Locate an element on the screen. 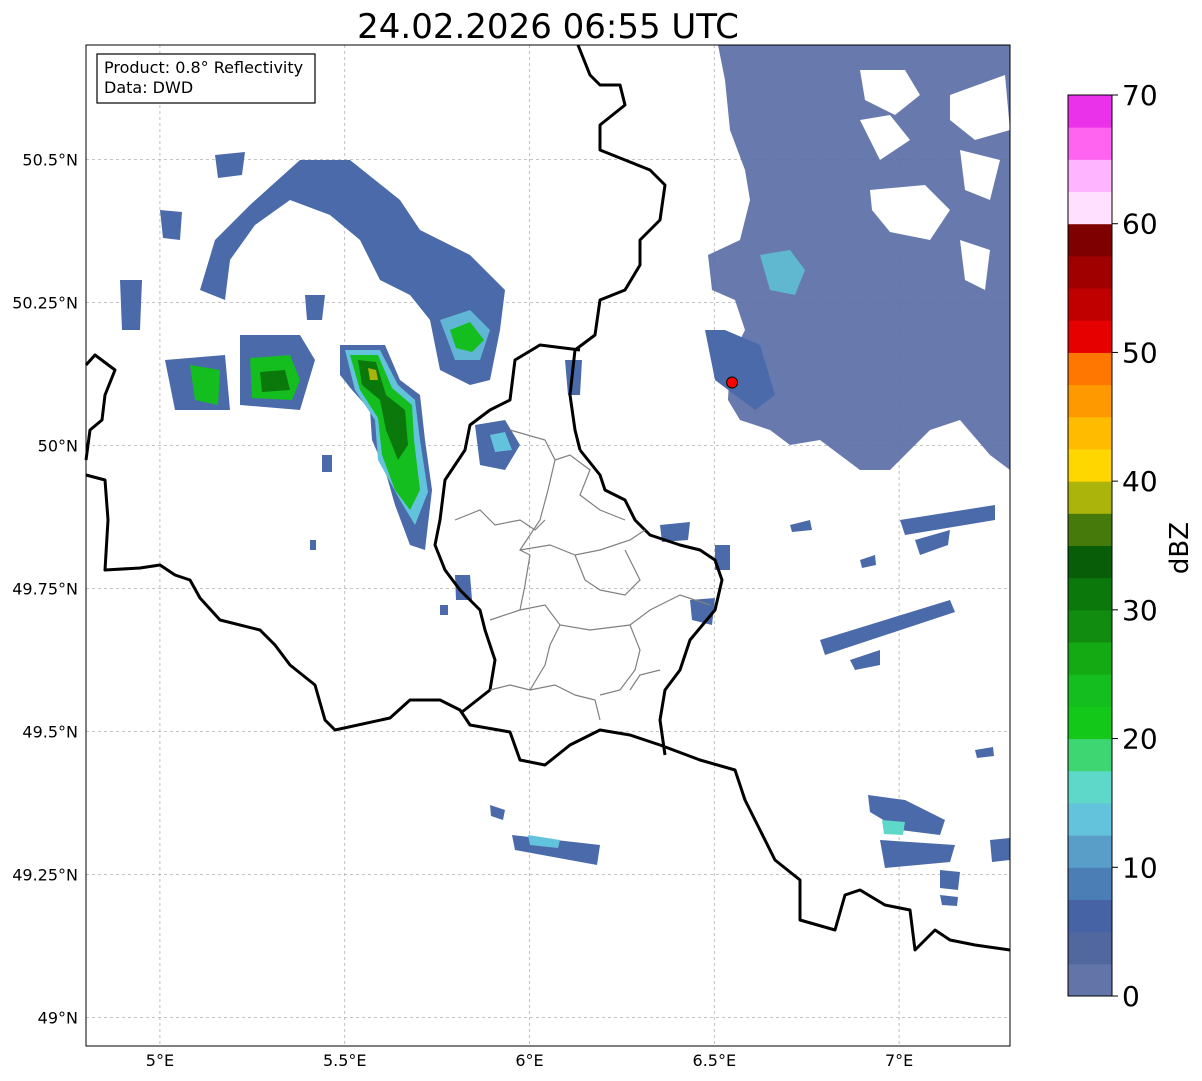 Image resolution: width=1202 pixels, height=1081 pixels. colorbar-tick-label: 0 is located at coordinates (1131, 996).